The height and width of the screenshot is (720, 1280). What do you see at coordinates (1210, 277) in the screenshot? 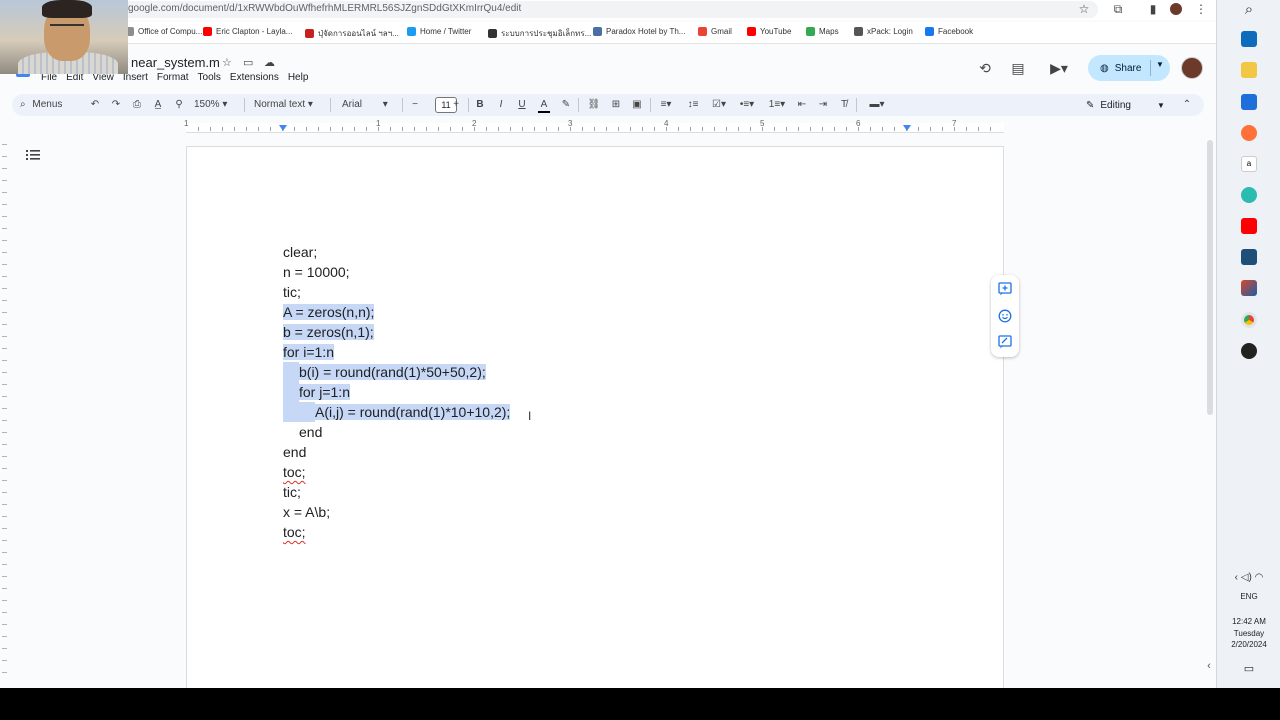
I see `vertical-scrollbar` at bounding box center [1210, 277].